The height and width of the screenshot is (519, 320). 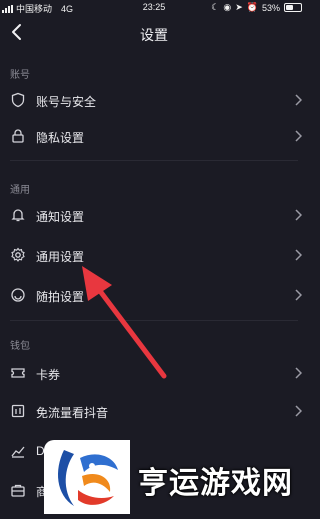 I want to click on settings-item-coupons: 卡券, so click(x=154, y=373).